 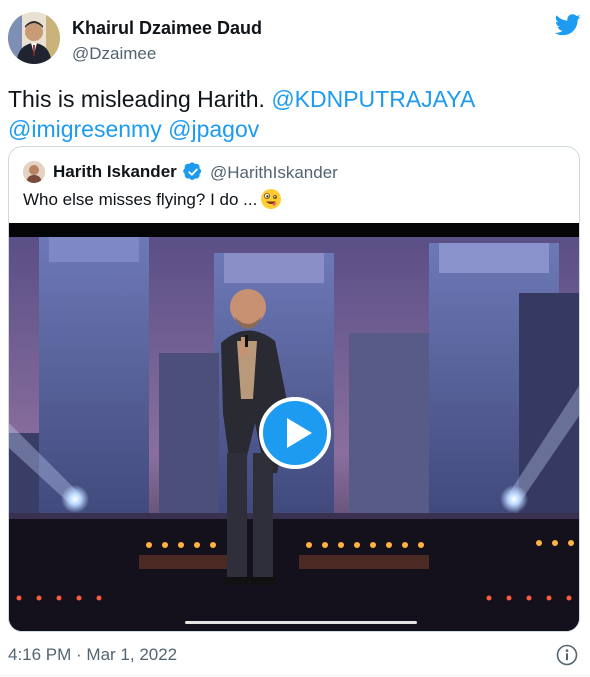 I want to click on mention-link: @jpagov, so click(x=213, y=129).